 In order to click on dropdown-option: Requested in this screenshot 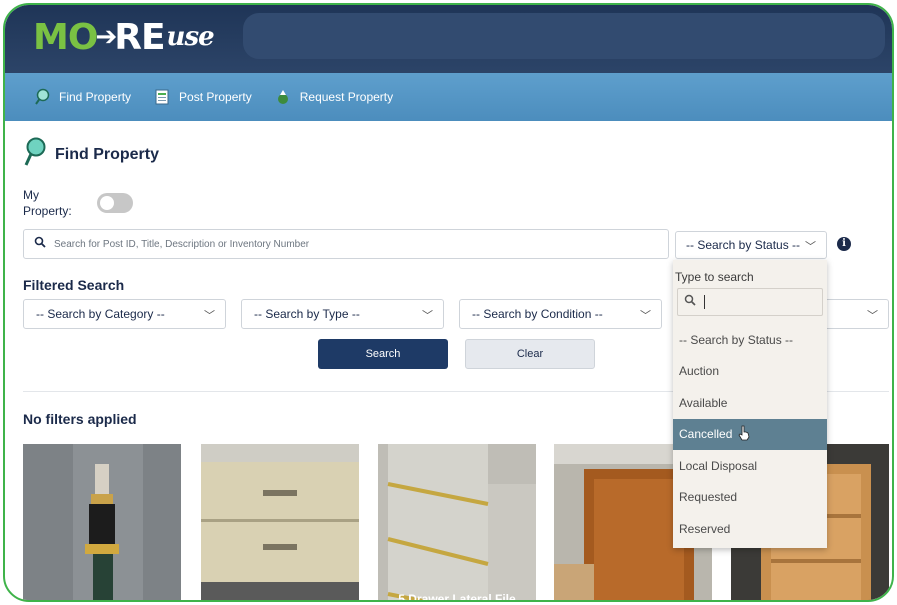, I will do `click(750, 498)`.